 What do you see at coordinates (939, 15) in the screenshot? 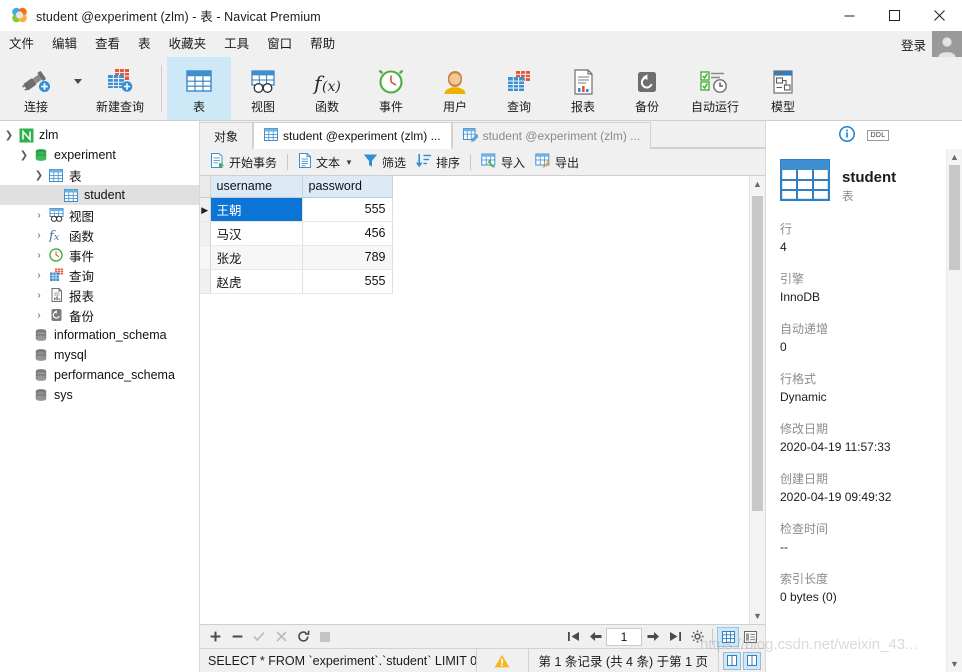
I see `close-button` at bounding box center [939, 15].